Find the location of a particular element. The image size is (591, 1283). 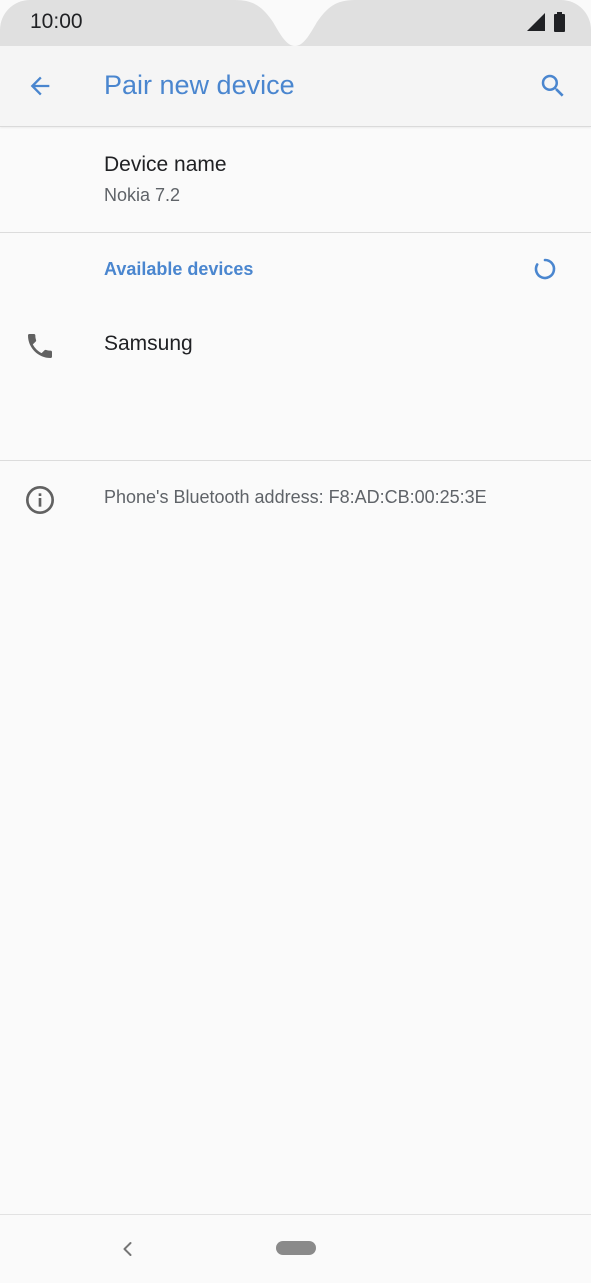

nav-back-icon is located at coordinates (127, 1249).